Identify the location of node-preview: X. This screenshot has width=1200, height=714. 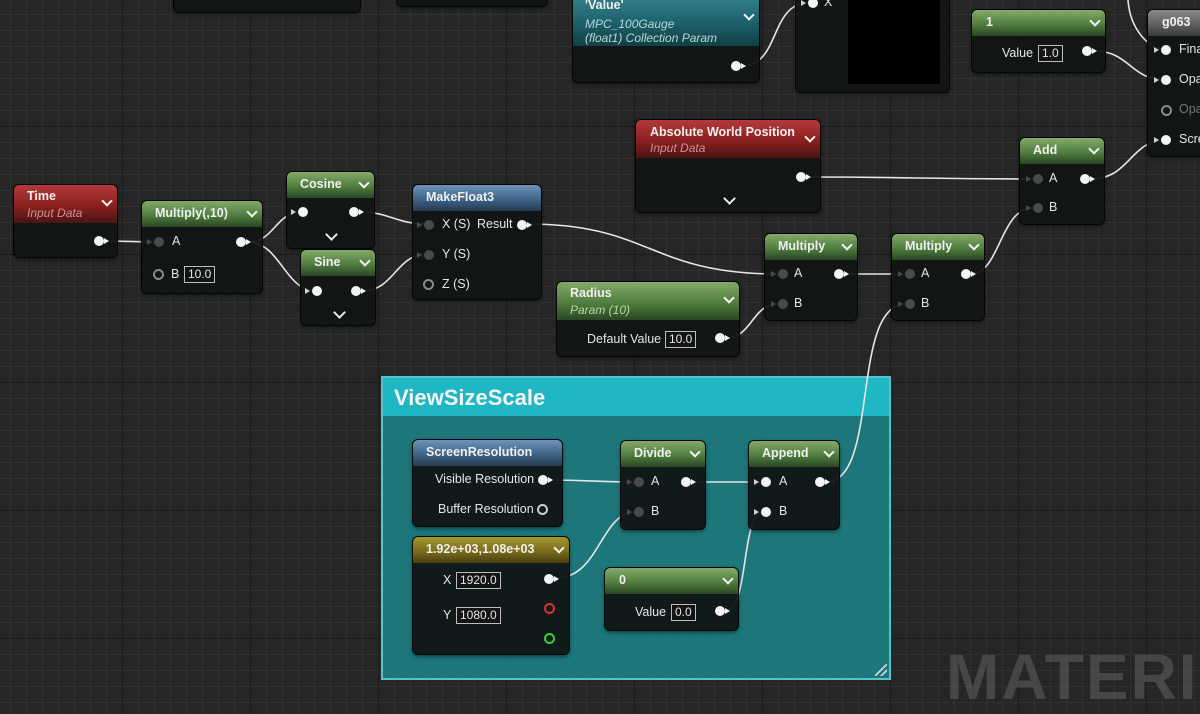
(872, 46).